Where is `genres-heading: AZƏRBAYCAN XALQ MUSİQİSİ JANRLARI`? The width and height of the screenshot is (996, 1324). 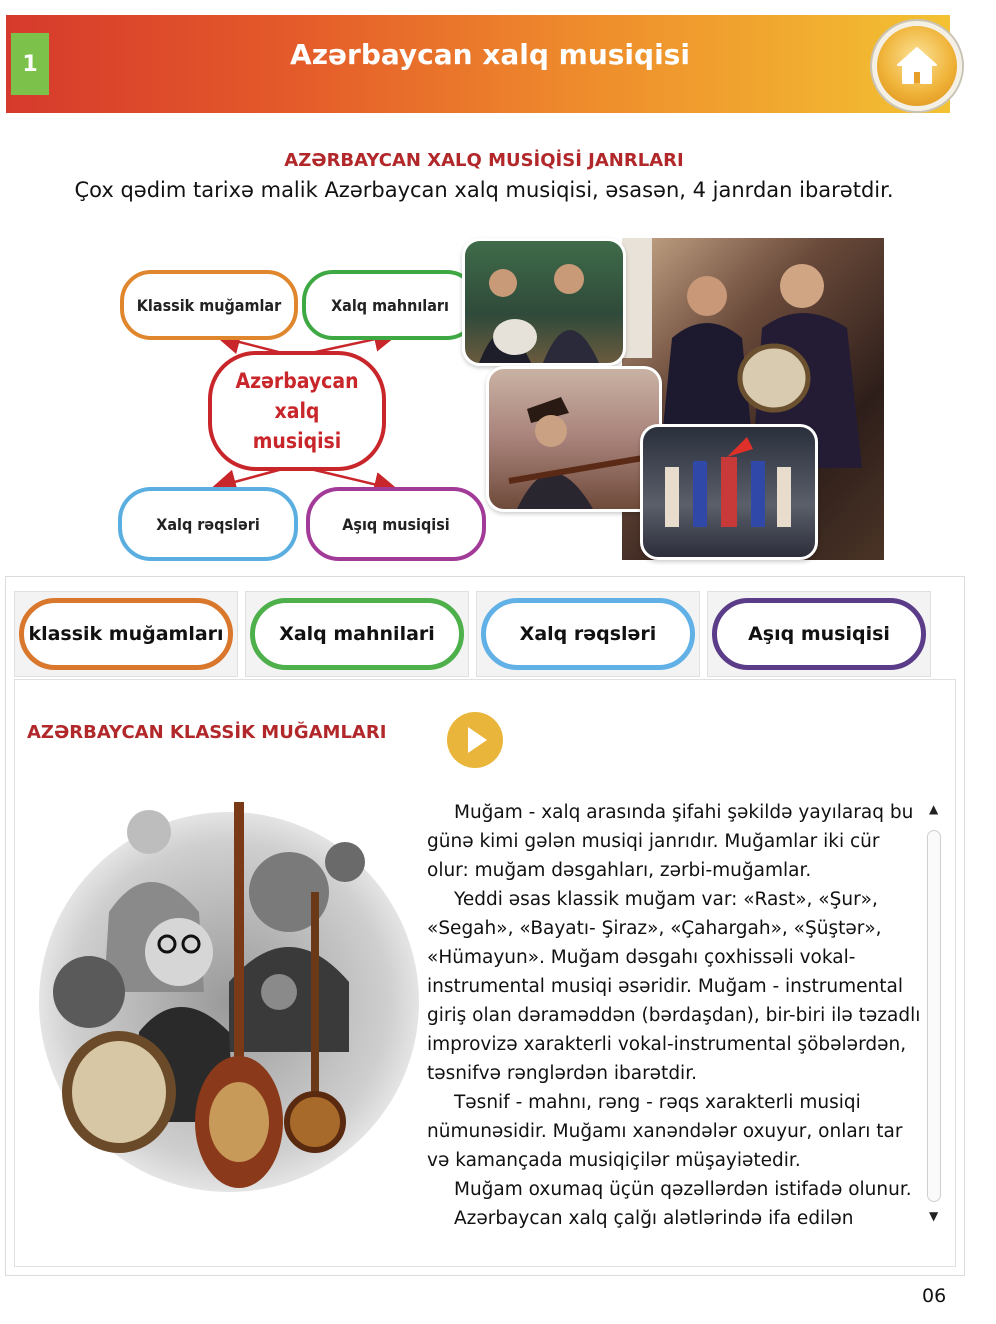 genres-heading: AZƏRBAYCAN XALQ MUSİQİSİ JANRLARI is located at coordinates (484, 160).